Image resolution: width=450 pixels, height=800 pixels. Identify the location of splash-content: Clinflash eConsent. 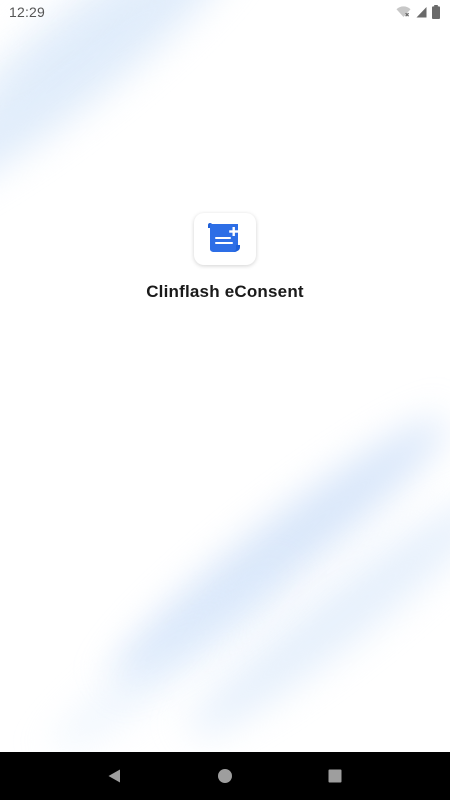
(225, 257).